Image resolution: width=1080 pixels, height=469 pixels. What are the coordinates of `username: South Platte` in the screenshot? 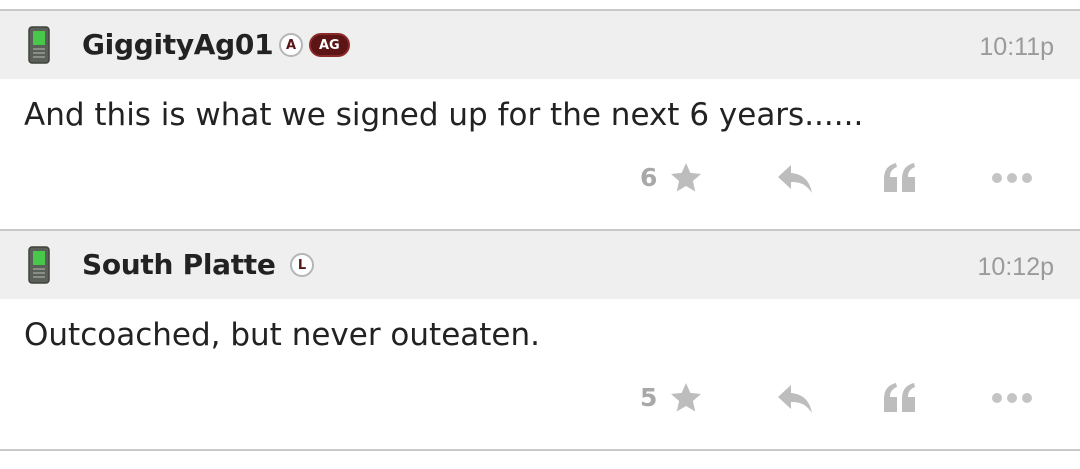 It's located at (179, 265).